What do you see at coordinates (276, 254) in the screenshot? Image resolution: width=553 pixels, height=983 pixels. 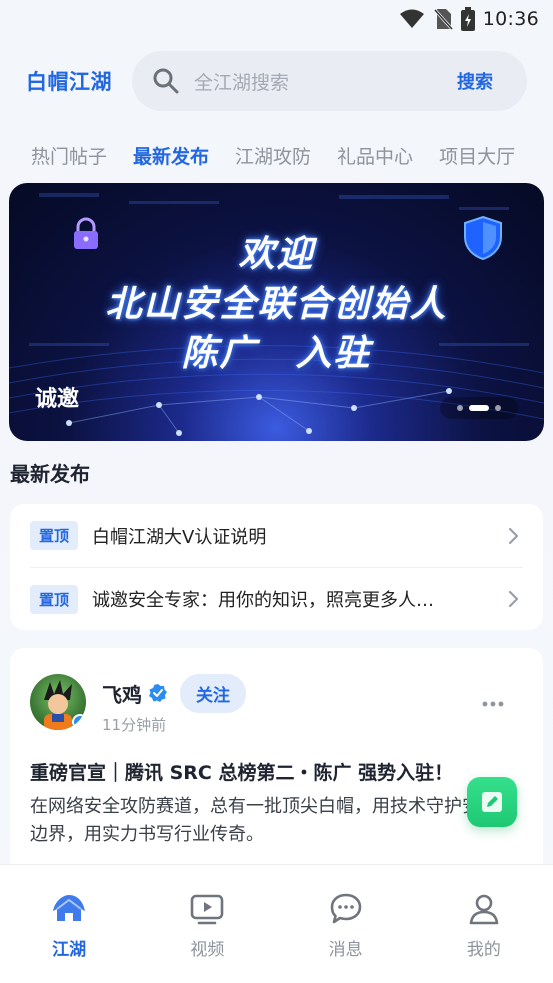 I see `banner-line-1: 欢迎` at bounding box center [276, 254].